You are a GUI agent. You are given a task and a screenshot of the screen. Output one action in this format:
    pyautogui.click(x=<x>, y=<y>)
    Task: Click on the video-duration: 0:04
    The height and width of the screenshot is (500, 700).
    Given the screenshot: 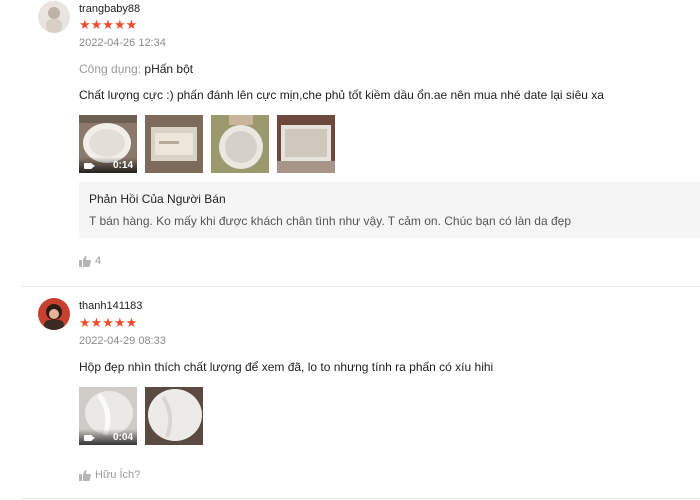 What is the action you would take?
    pyautogui.click(x=122, y=437)
    